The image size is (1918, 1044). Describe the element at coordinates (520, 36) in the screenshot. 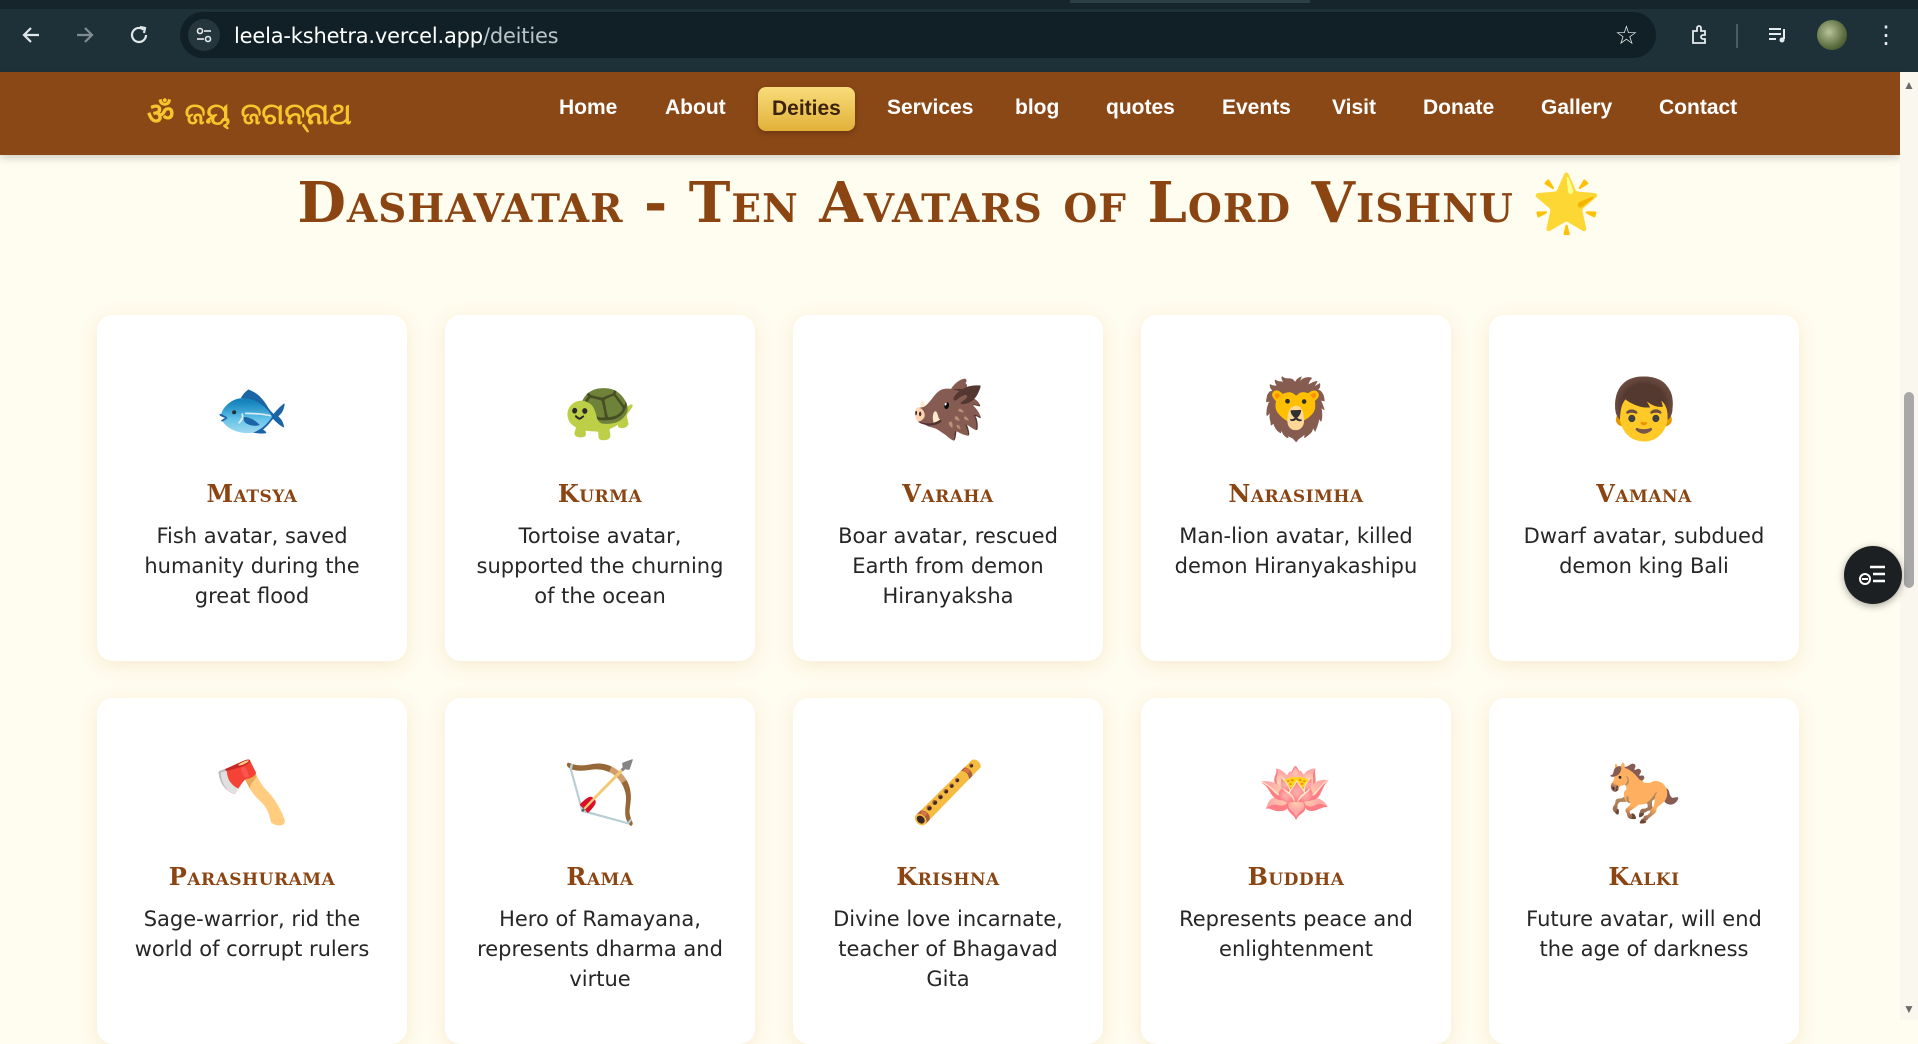

I see `url-path: /deities` at that location.